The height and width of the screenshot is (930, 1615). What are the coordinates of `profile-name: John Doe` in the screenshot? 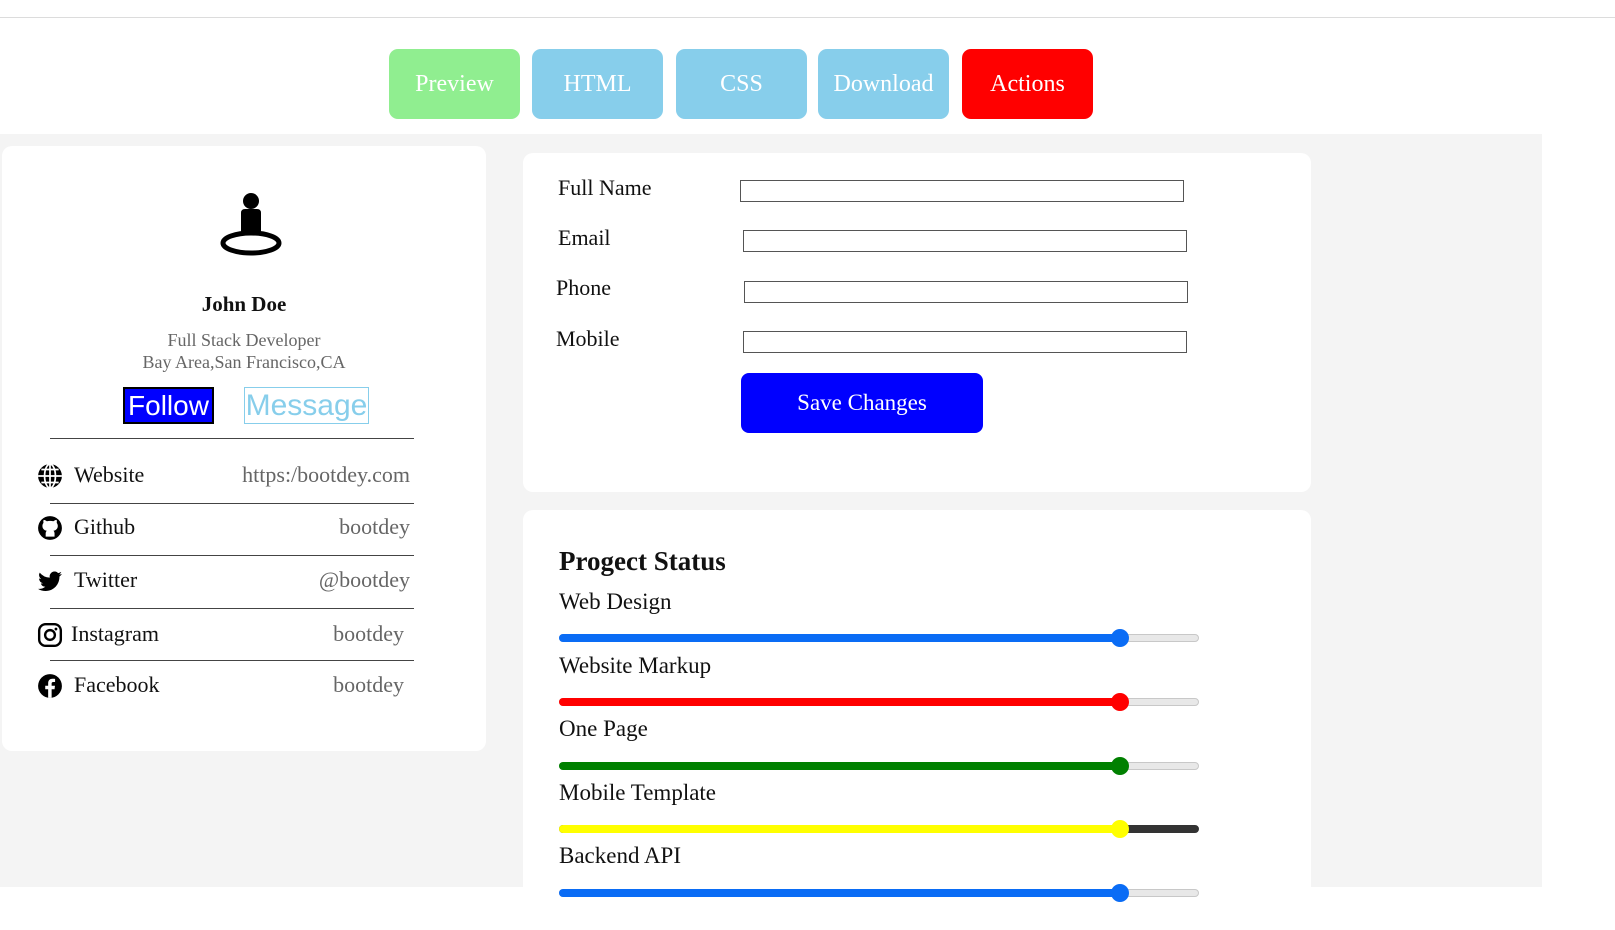 It's located at (244, 304).